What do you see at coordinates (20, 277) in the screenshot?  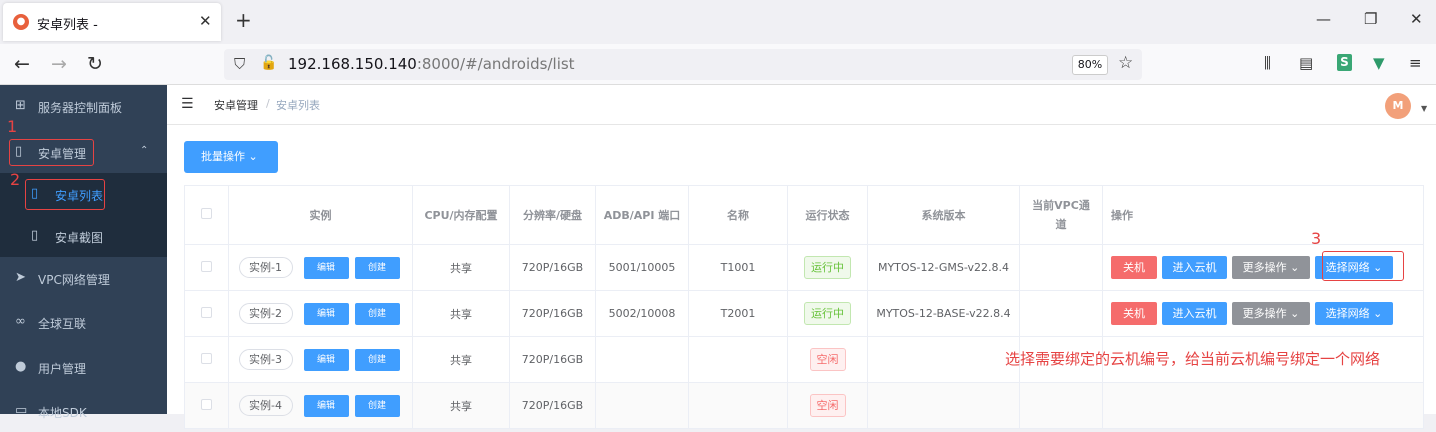 I see `send-icon: ➤` at bounding box center [20, 277].